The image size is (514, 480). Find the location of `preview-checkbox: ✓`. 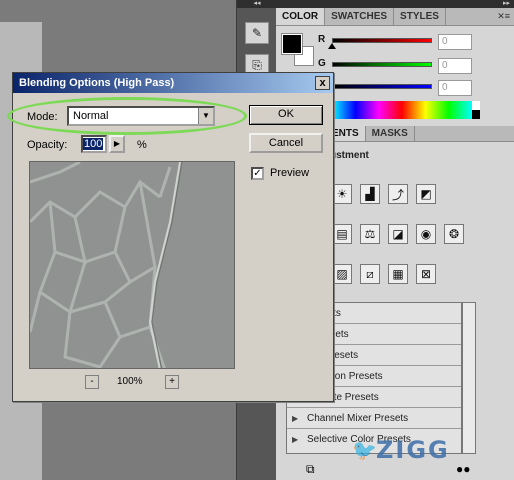

preview-checkbox: ✓ is located at coordinates (257, 173).